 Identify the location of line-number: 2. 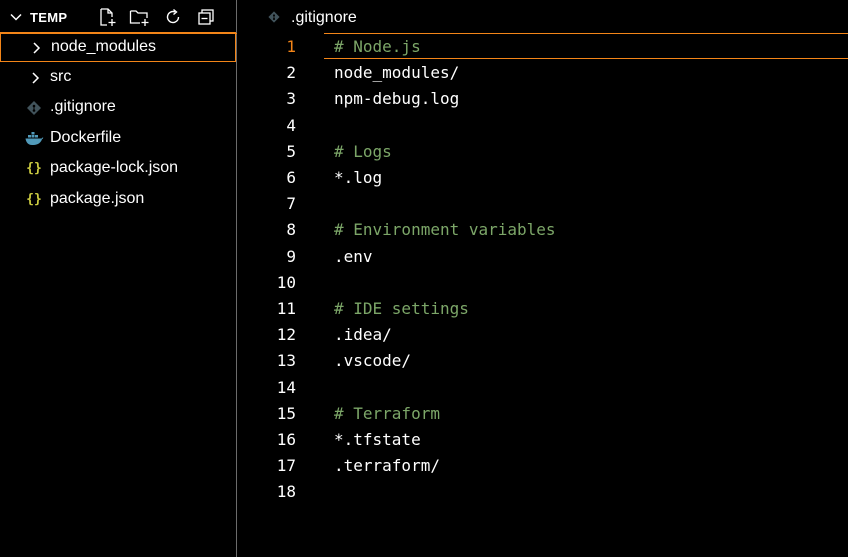
(291, 72).